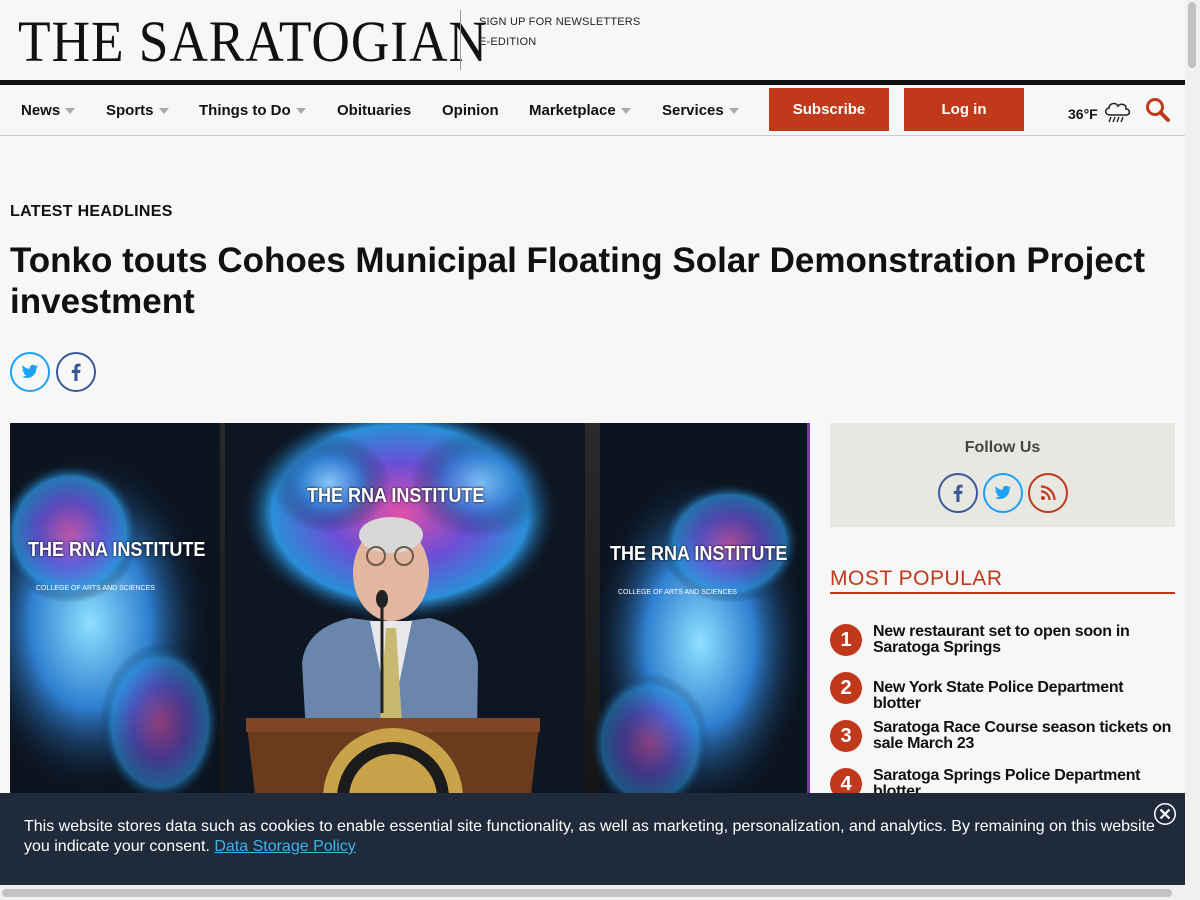 The height and width of the screenshot is (900, 1200). What do you see at coordinates (559, 42) in the screenshot?
I see `e-edition-link: E-EDITION` at bounding box center [559, 42].